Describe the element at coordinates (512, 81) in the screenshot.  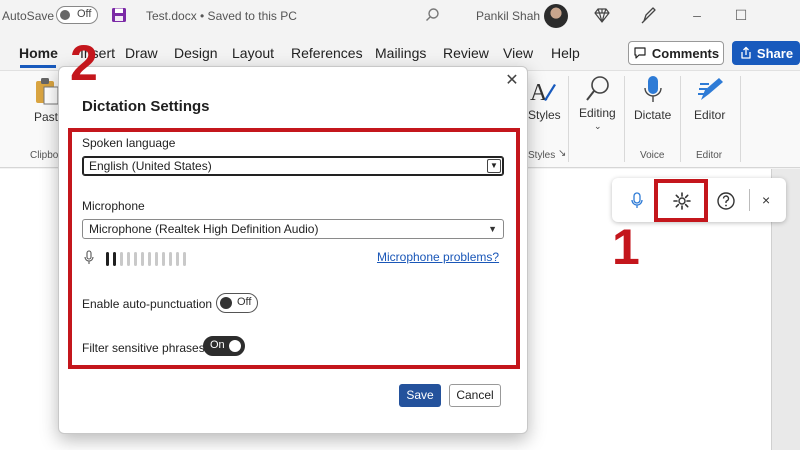
I see `dialog-close-icon: ✕` at that location.